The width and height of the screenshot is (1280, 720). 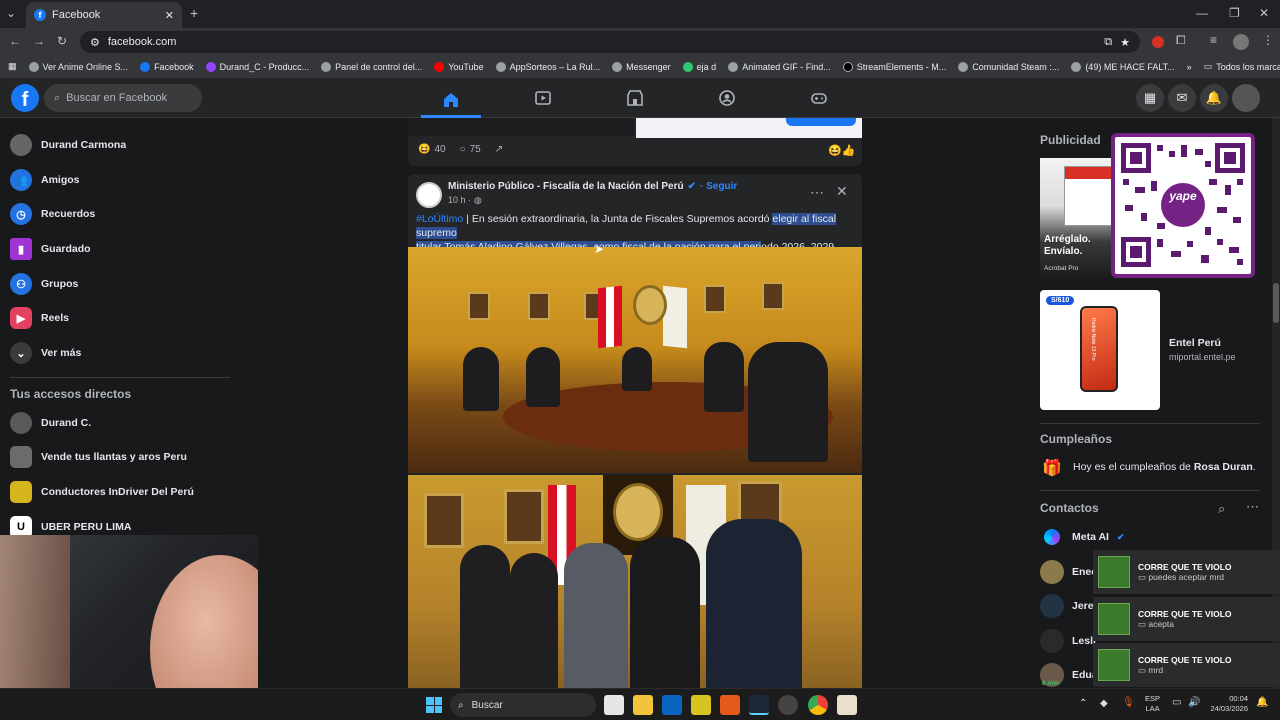 What do you see at coordinates (104, 15) in the screenshot?
I see `browser-tab: f Facebook ✕` at bounding box center [104, 15].